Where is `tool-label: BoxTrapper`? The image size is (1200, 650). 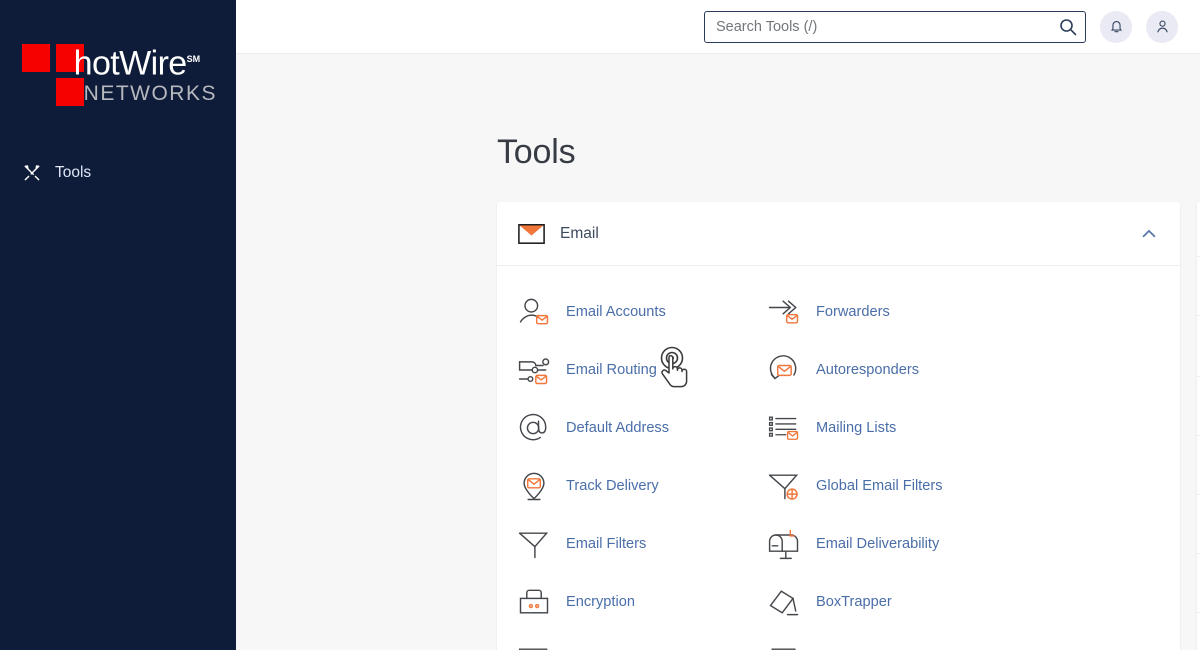 tool-label: BoxTrapper is located at coordinates (854, 602).